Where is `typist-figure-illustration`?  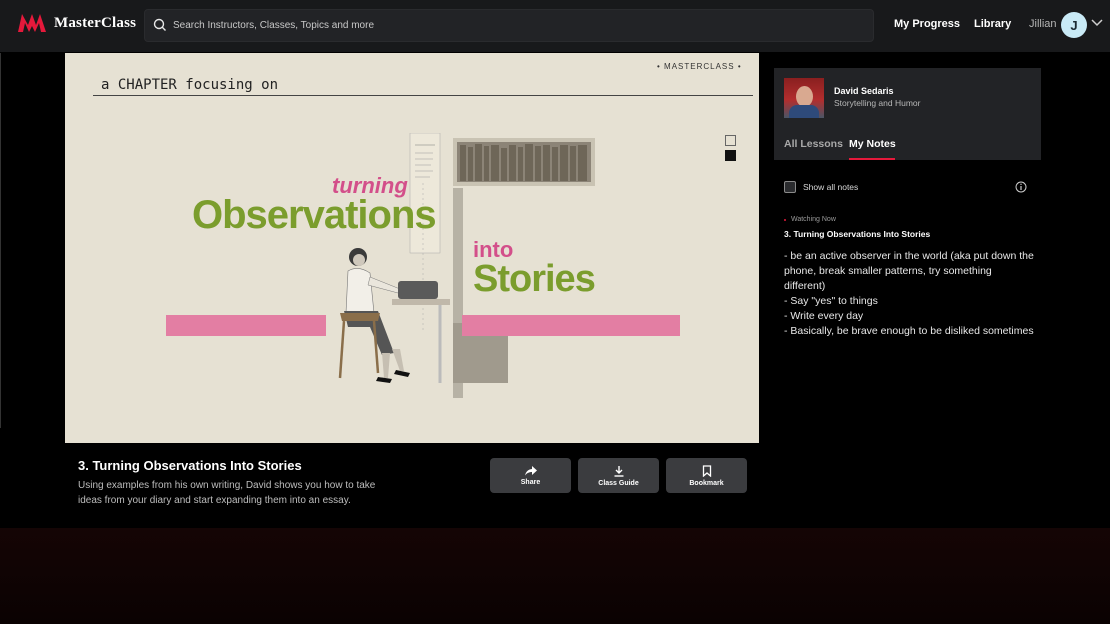 typist-figure-illustration is located at coordinates (394, 315).